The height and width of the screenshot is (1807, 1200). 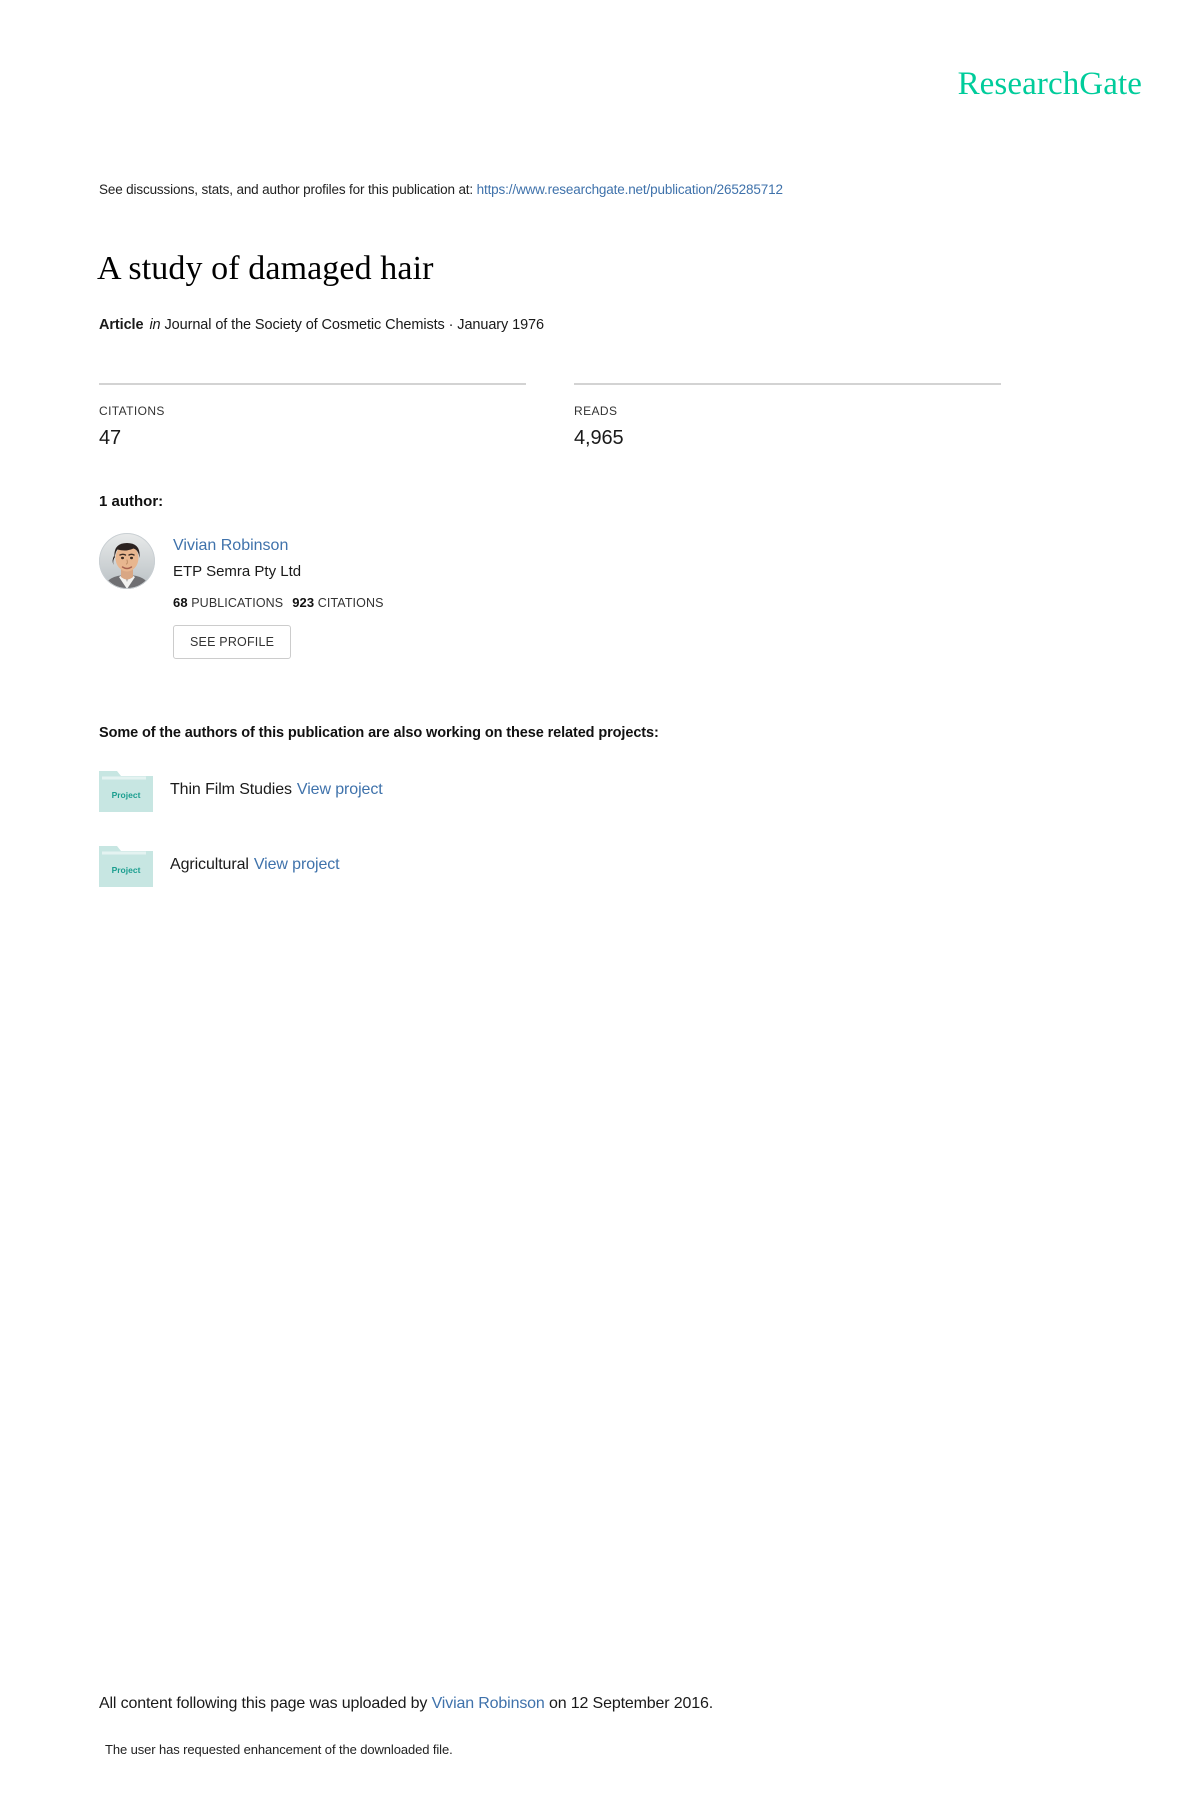 What do you see at coordinates (127, 561) in the screenshot?
I see `avatar` at bounding box center [127, 561].